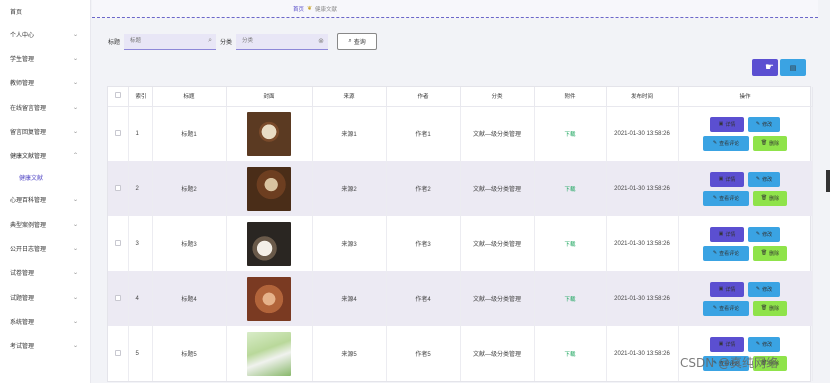 The image size is (830, 383). I want to click on header-category: 分类, so click(497, 97).